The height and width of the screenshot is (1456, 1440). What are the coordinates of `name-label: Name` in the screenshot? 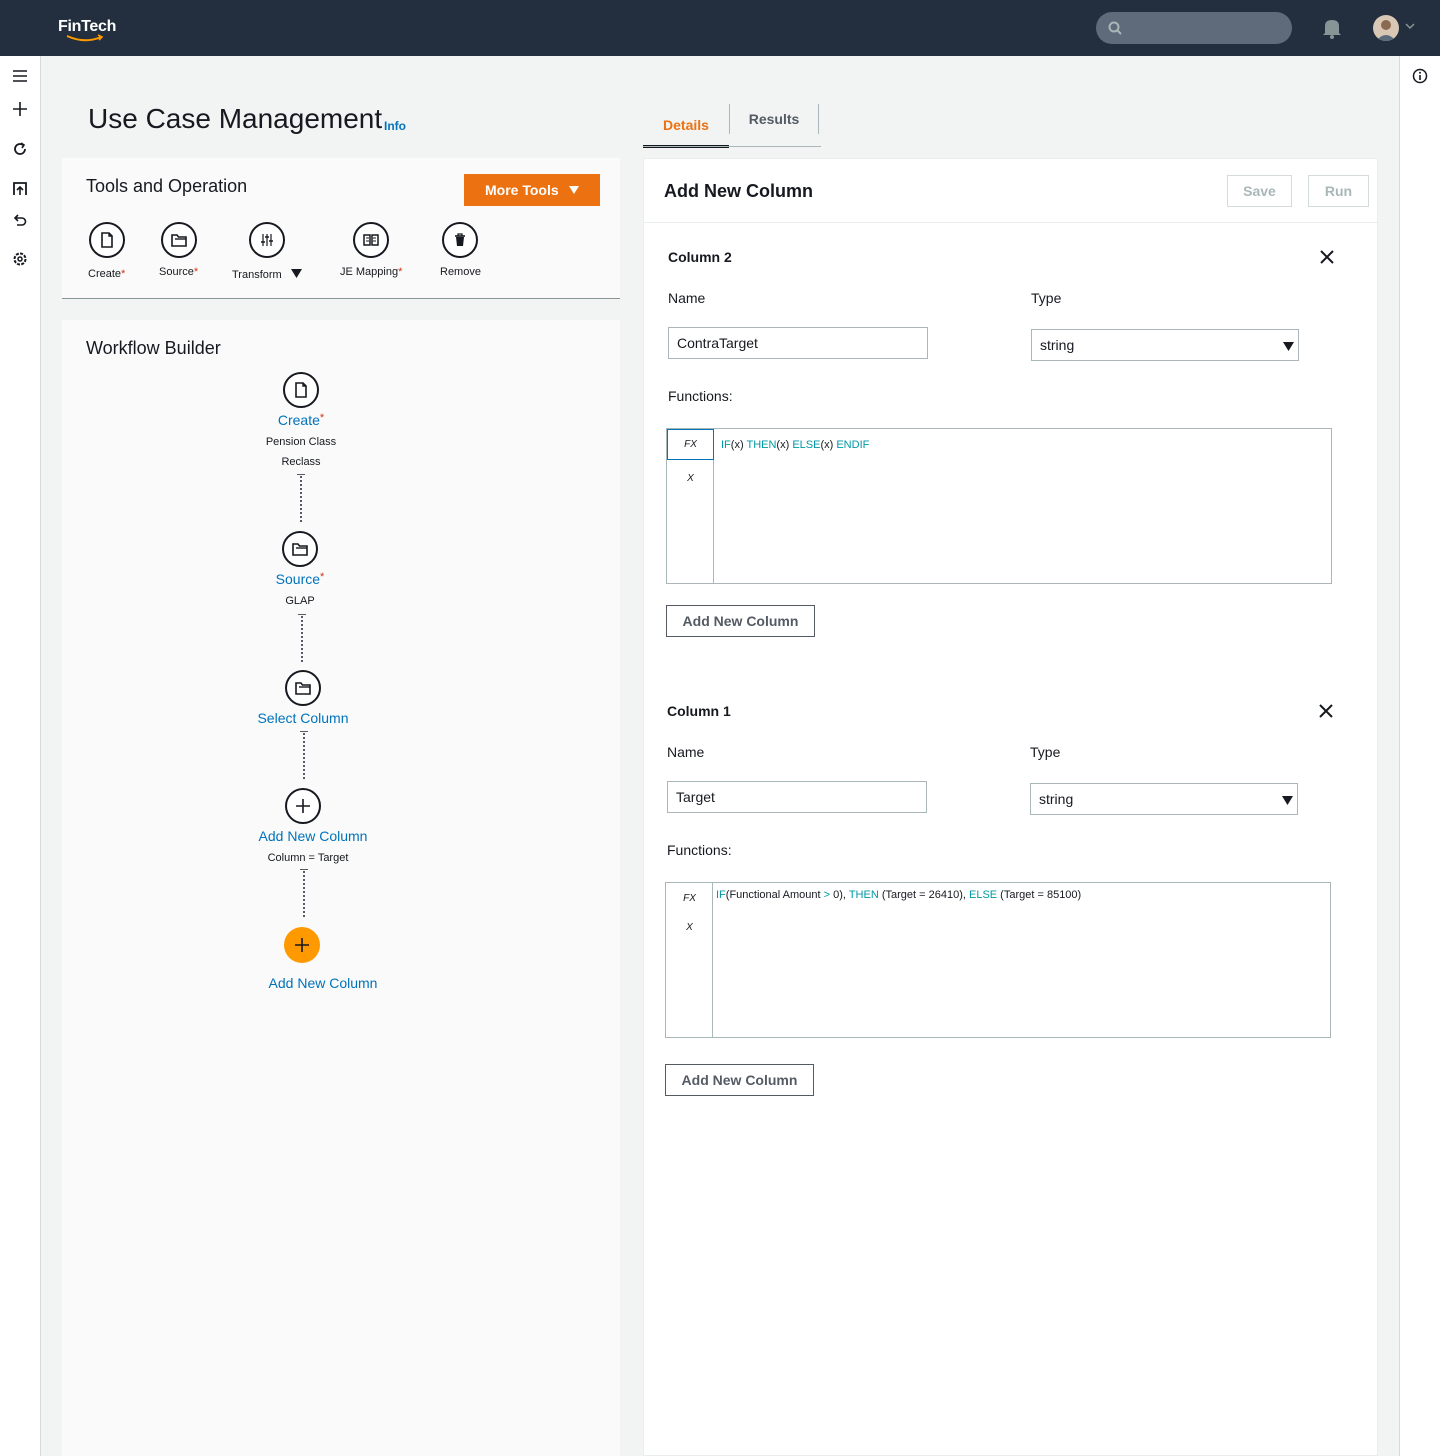 It's located at (686, 752).